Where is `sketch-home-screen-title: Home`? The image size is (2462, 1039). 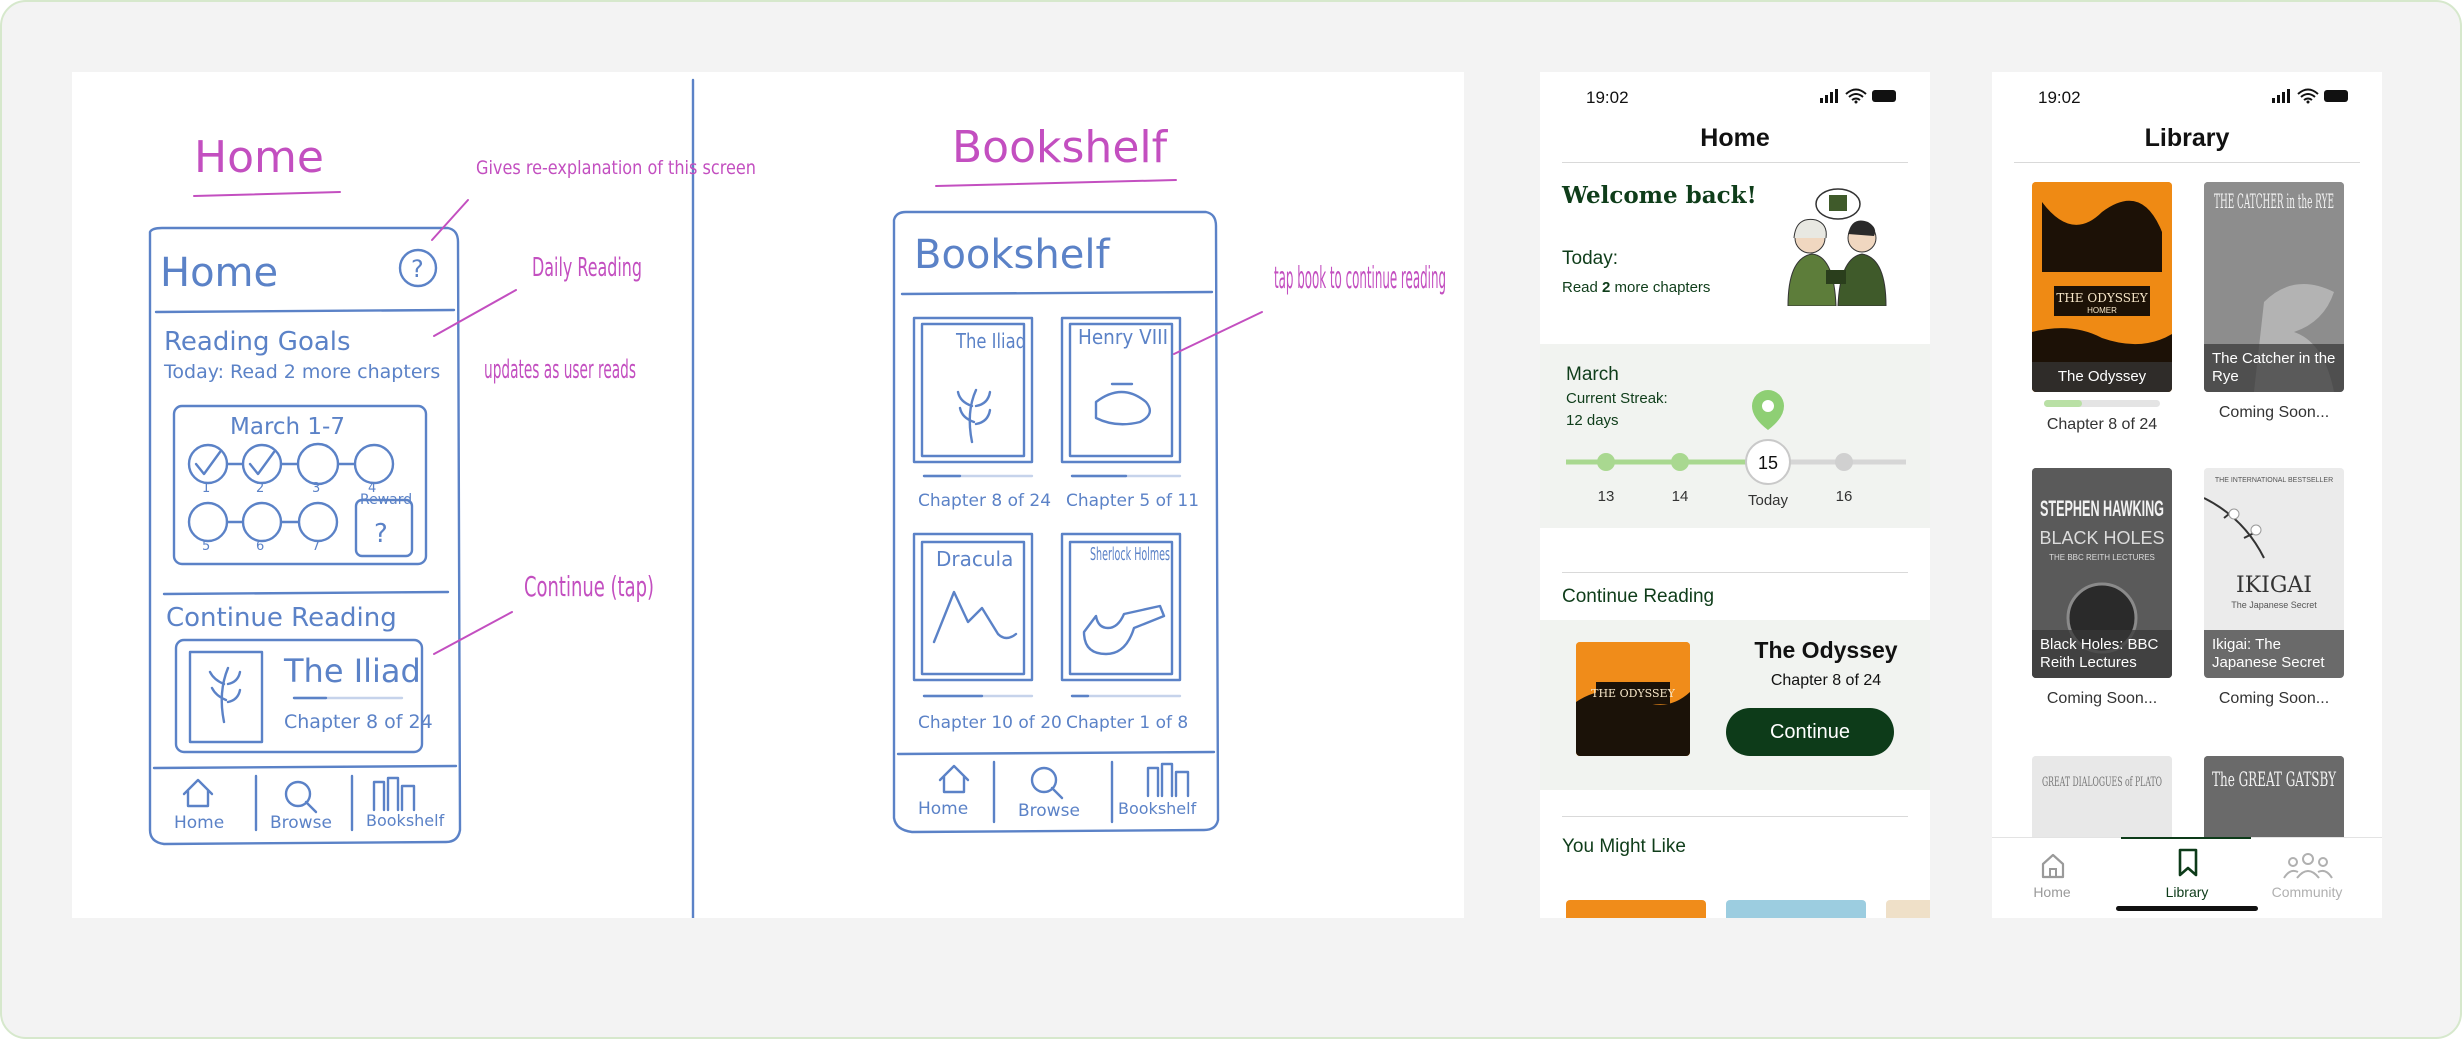
sketch-home-screen-title: Home is located at coordinates (219, 273).